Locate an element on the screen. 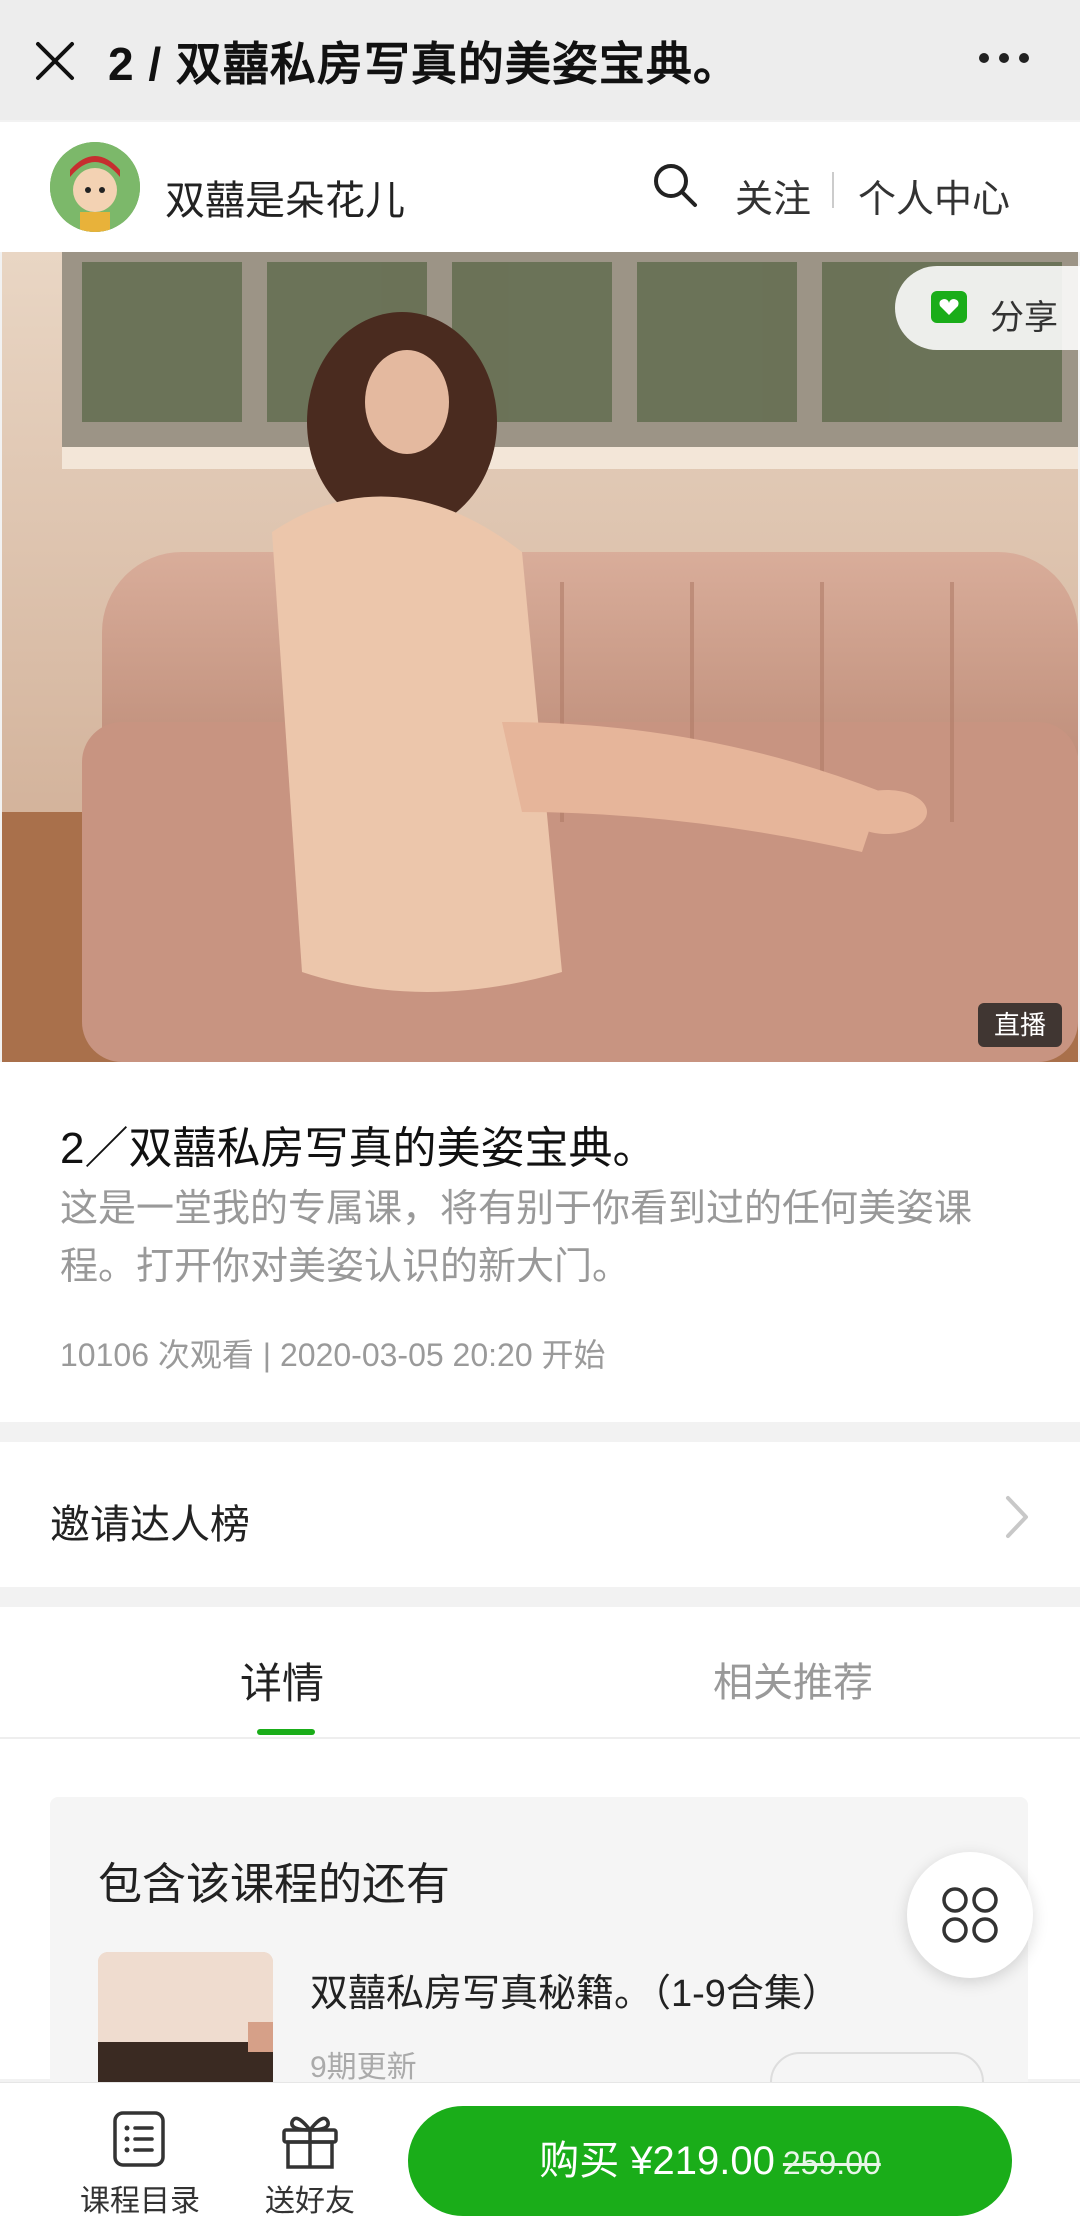  thumbnail-image is located at coordinates (185, 2022).